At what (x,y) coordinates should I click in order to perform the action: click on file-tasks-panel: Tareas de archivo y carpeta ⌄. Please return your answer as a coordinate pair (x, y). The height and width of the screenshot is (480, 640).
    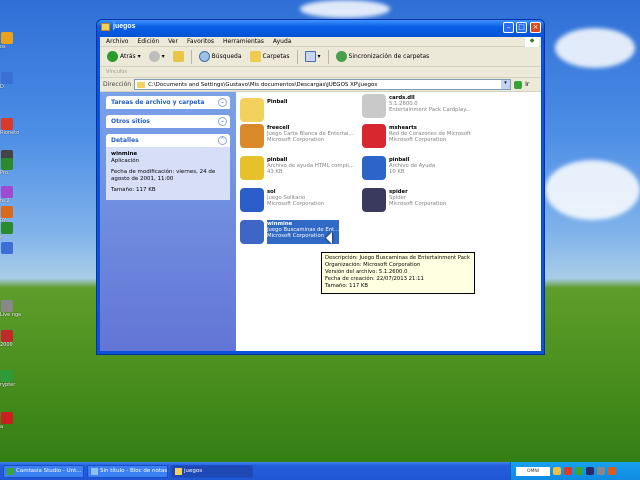
    Looking at the image, I should click on (168, 102).